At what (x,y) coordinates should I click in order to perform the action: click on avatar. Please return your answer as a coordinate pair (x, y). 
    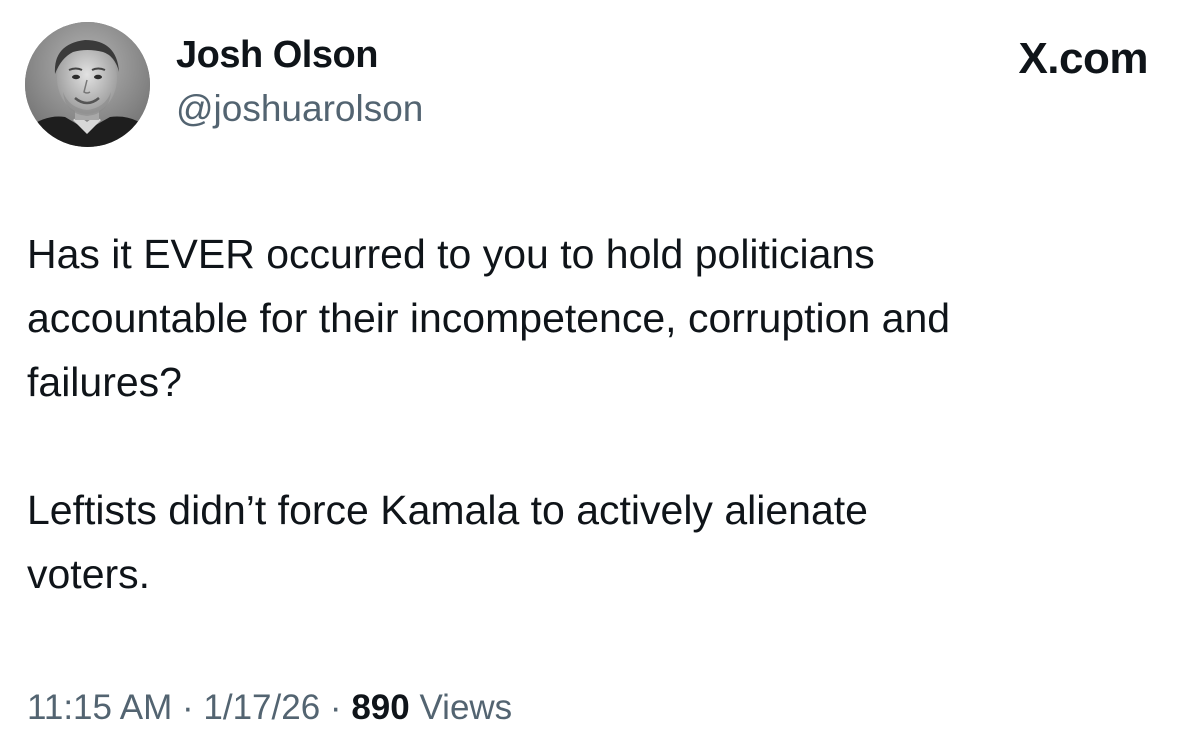
    Looking at the image, I should click on (87, 84).